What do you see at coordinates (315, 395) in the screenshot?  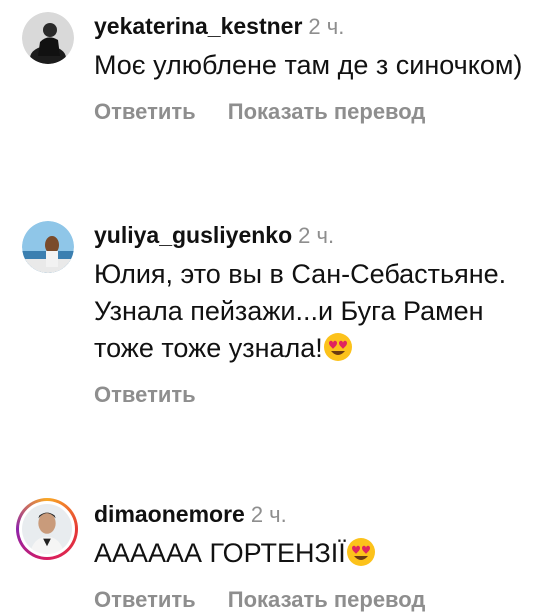 I see `comment-actions: Ответить` at bounding box center [315, 395].